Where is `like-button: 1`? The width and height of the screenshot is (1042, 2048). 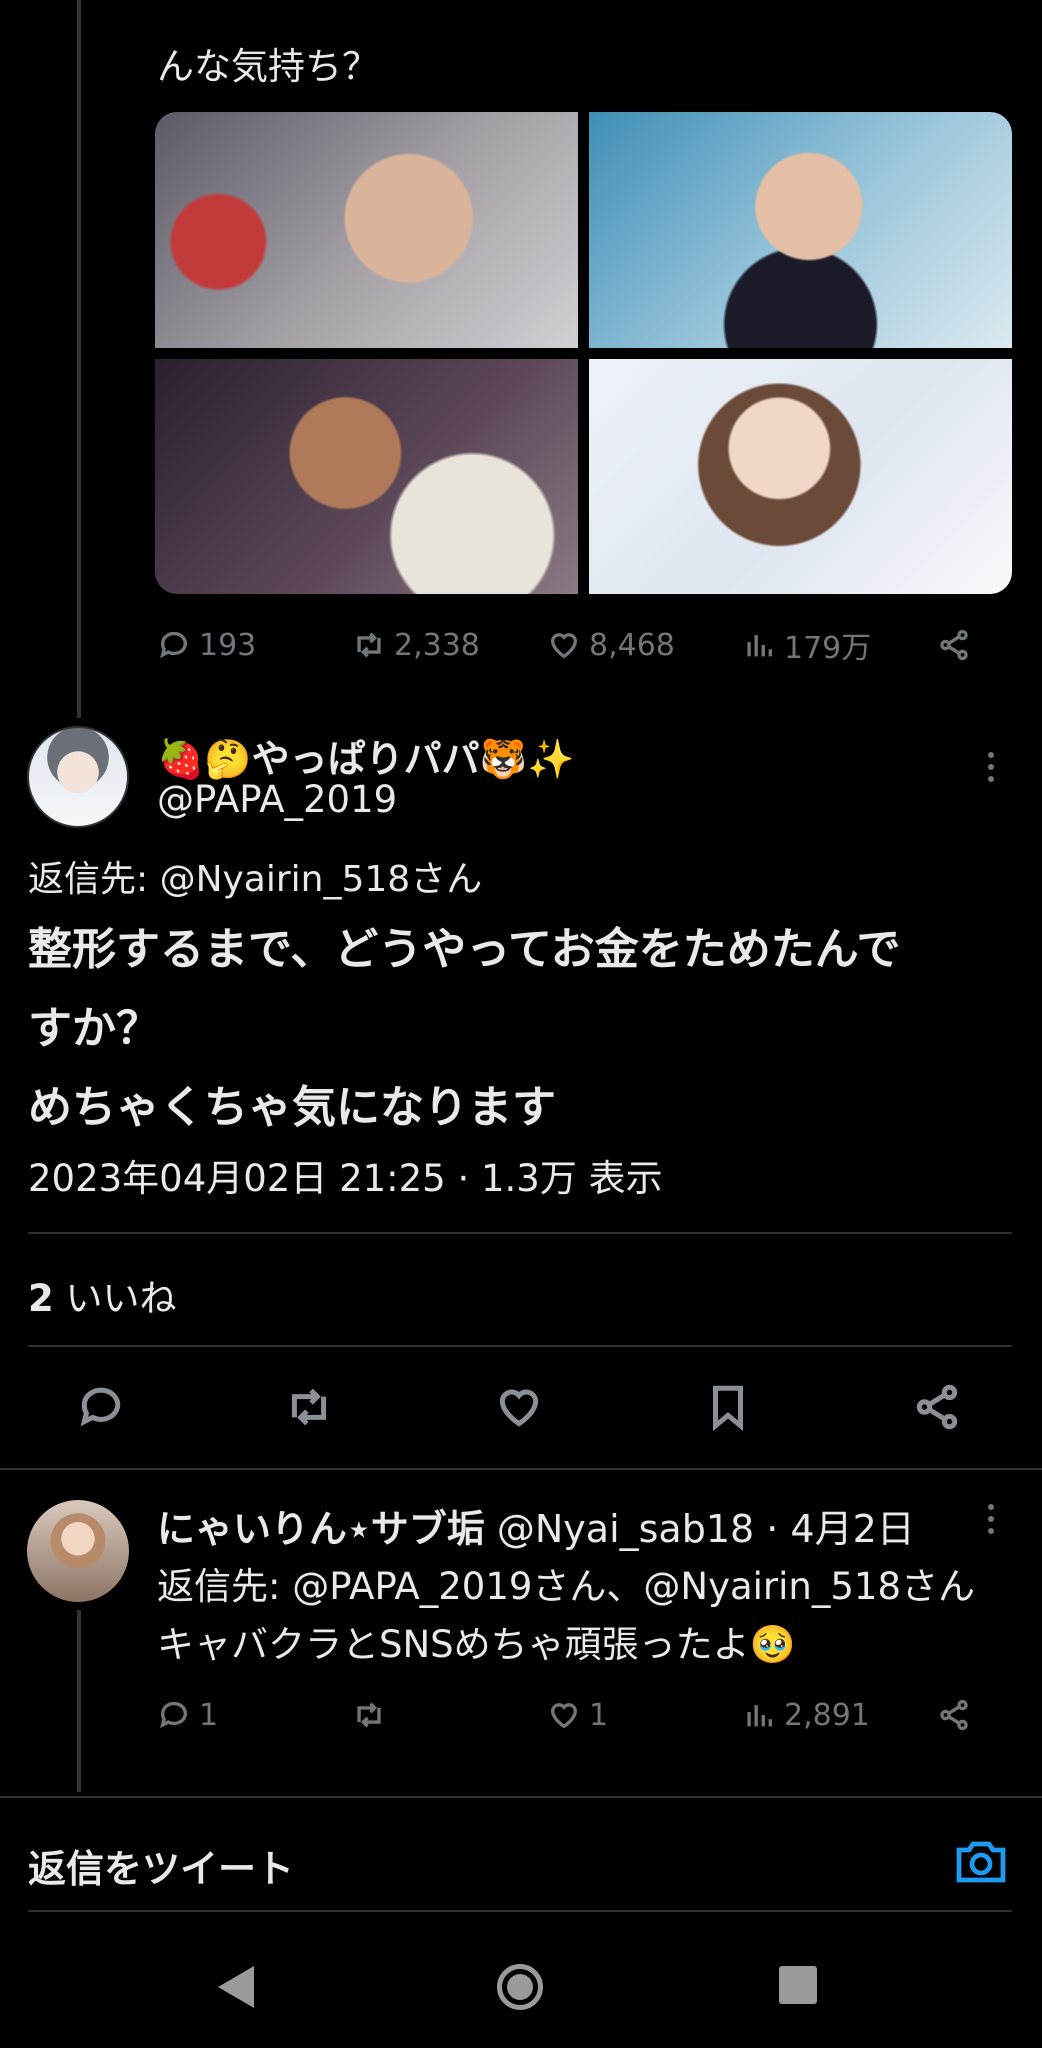 like-button: 1 is located at coordinates (577, 1715).